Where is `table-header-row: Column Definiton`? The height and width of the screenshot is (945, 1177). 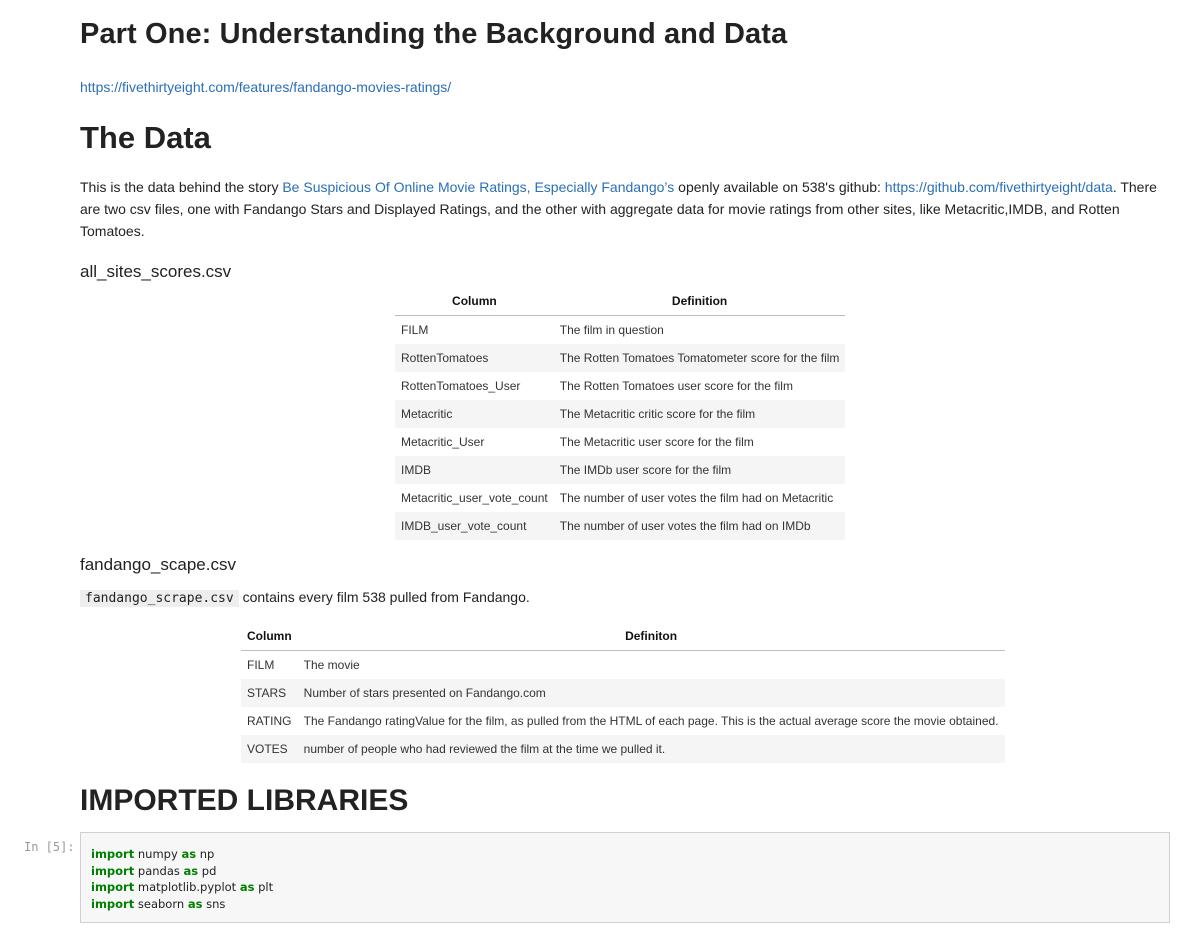
table-header-row: Column Definiton is located at coordinates (623, 636).